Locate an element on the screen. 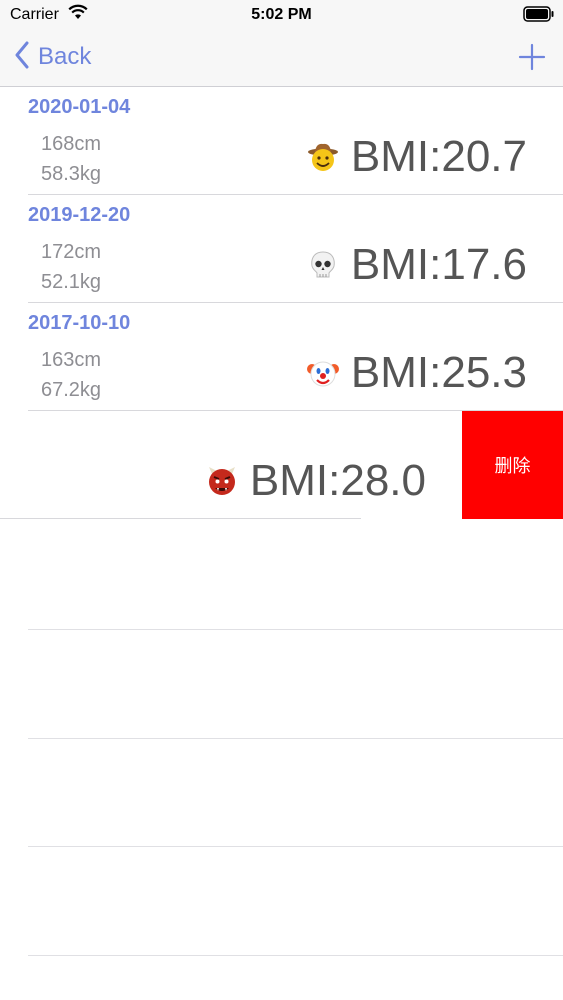  record-weight: 67.2kg is located at coordinates (71, 390).